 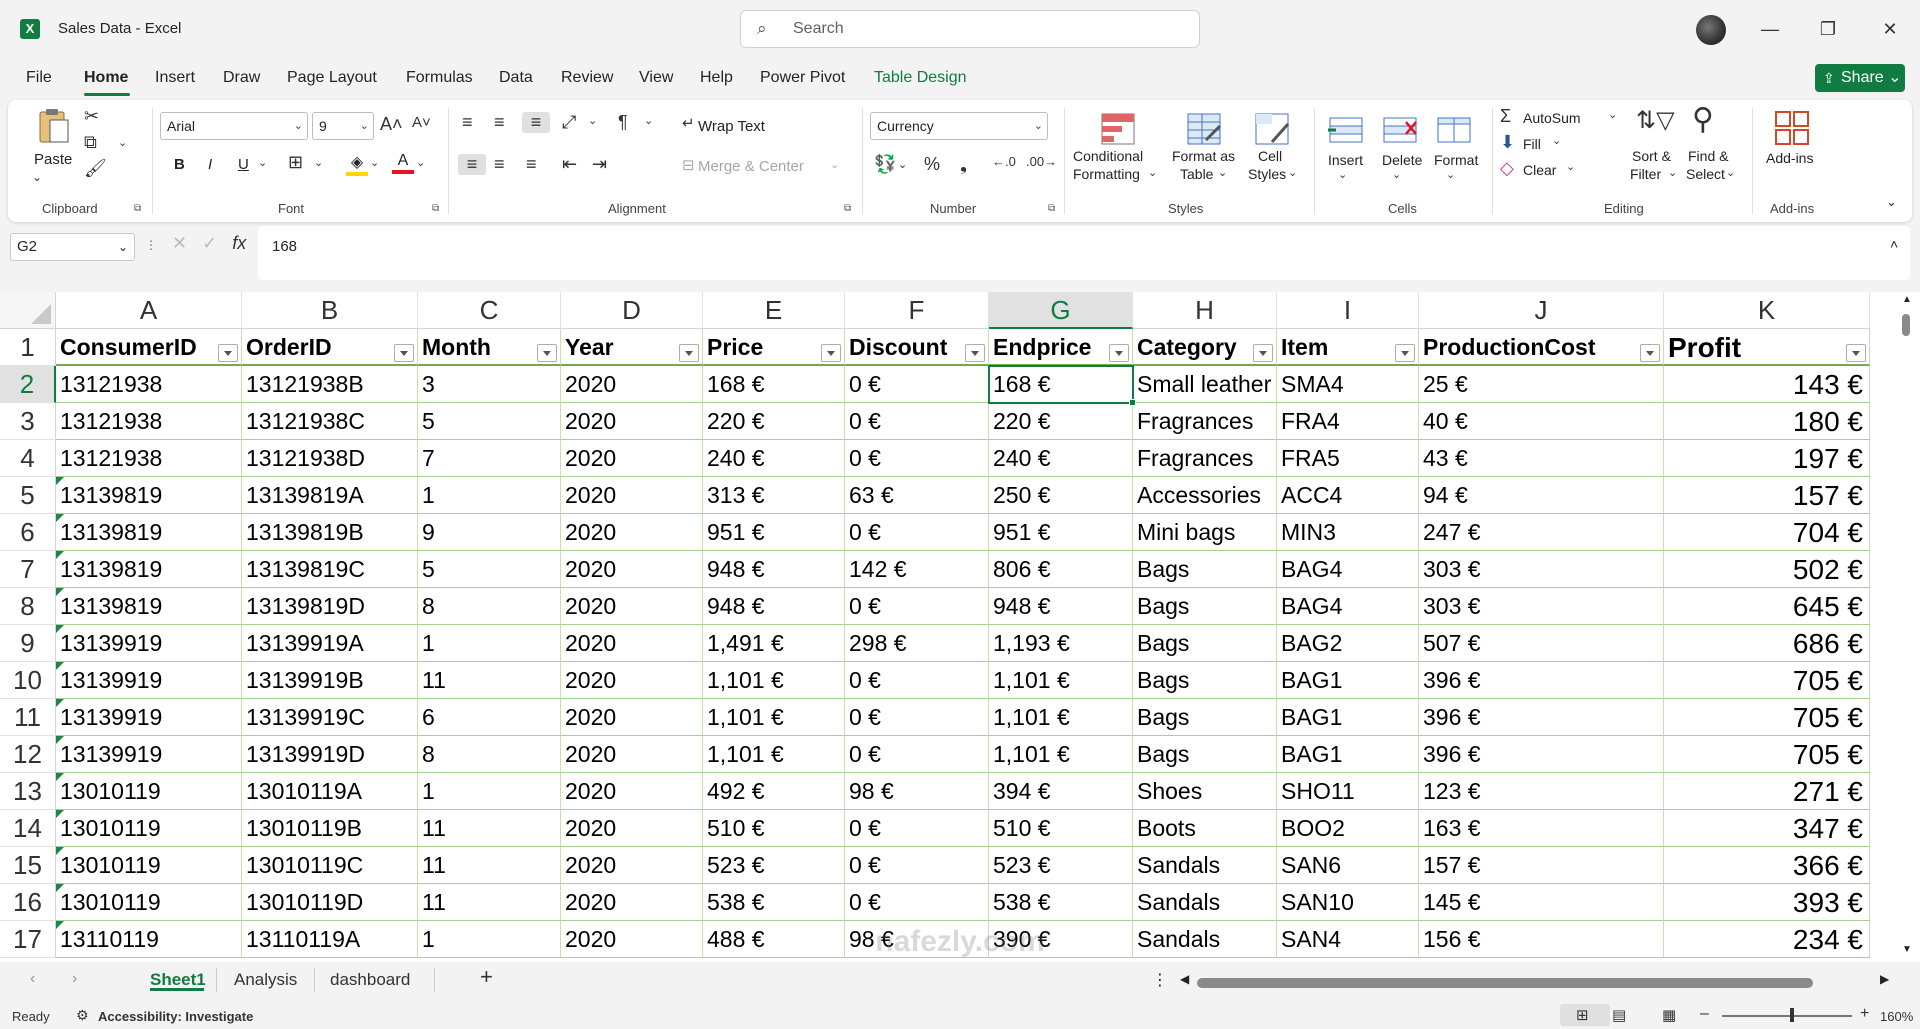 I want to click on table-cell: 156 €, so click(x=1541, y=939).